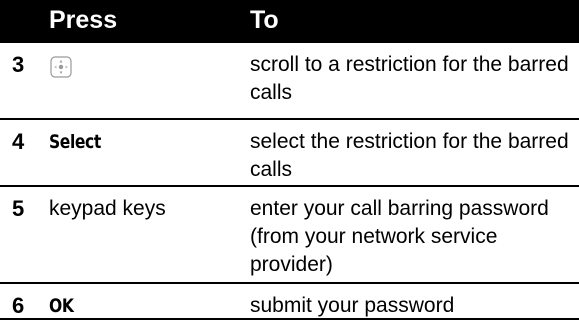 The height and width of the screenshot is (322, 579). What do you see at coordinates (18, 141) in the screenshot?
I see `step-number: 4` at bounding box center [18, 141].